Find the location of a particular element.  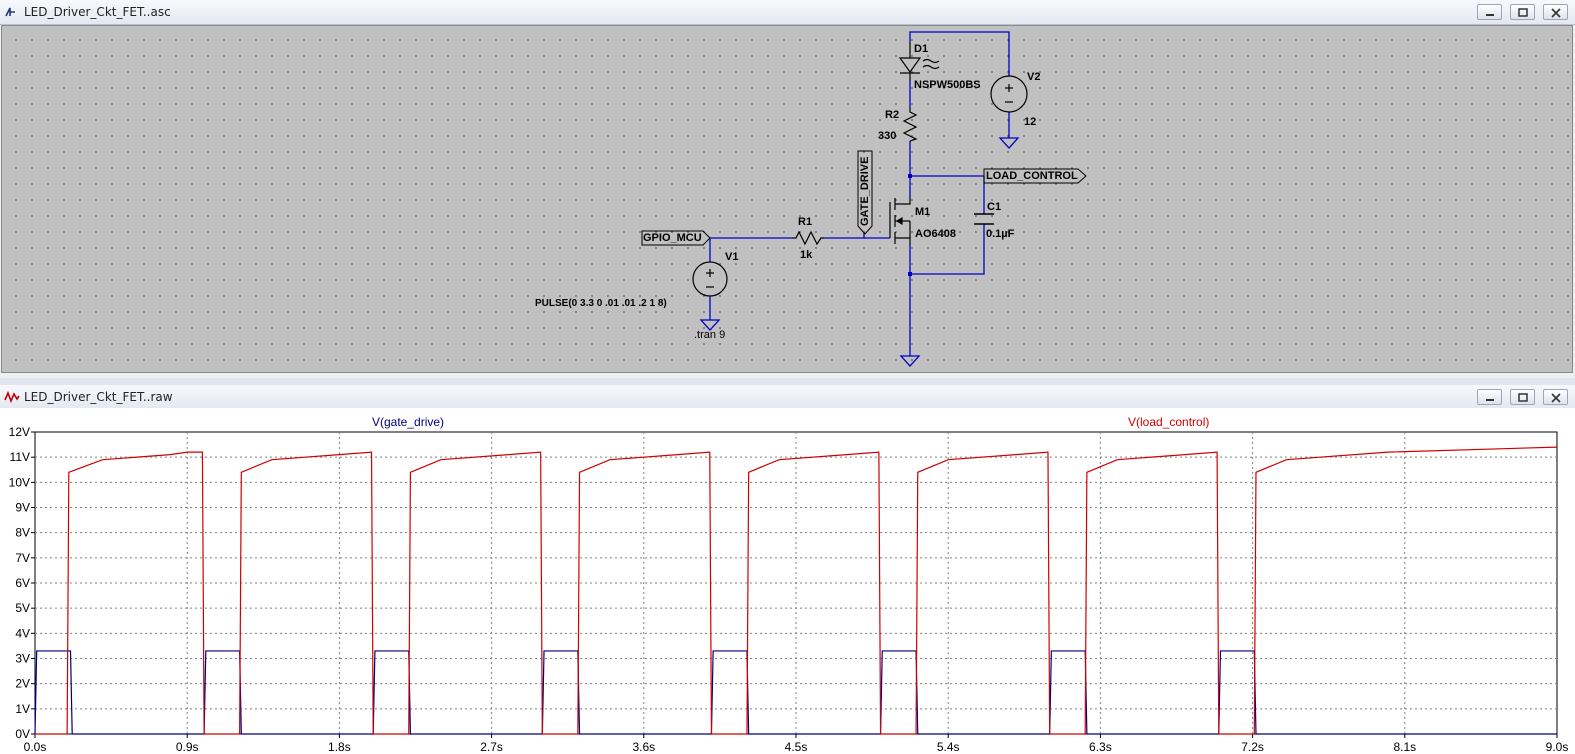

trace-label-load-control: V(load_control) is located at coordinates (1168, 422).